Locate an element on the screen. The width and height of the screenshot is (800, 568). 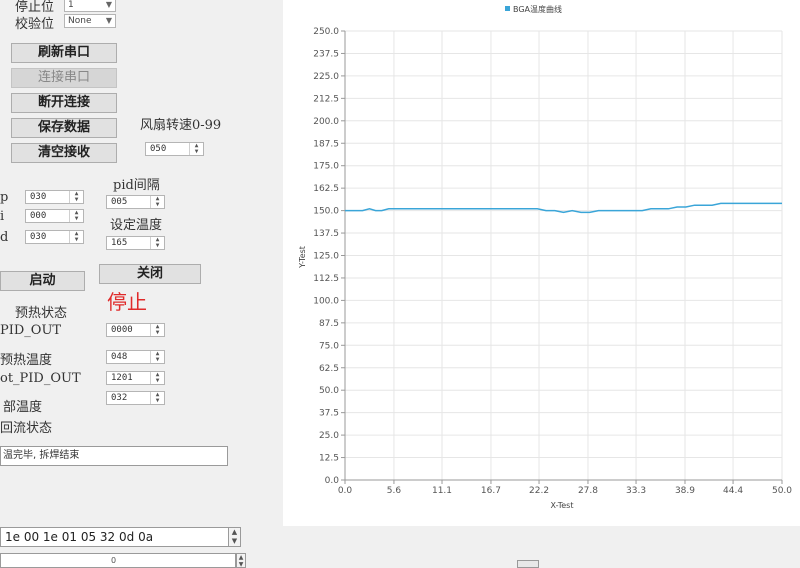
x-tick-label: 0.0 is located at coordinates (345, 491).